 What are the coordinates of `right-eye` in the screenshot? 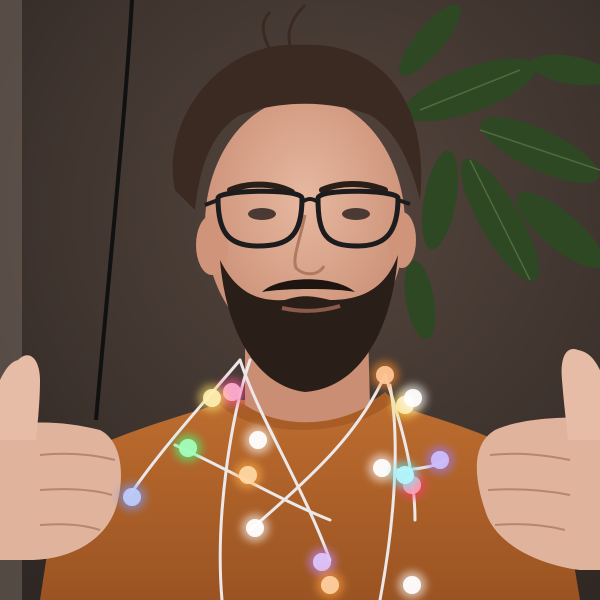 It's located at (356, 214).